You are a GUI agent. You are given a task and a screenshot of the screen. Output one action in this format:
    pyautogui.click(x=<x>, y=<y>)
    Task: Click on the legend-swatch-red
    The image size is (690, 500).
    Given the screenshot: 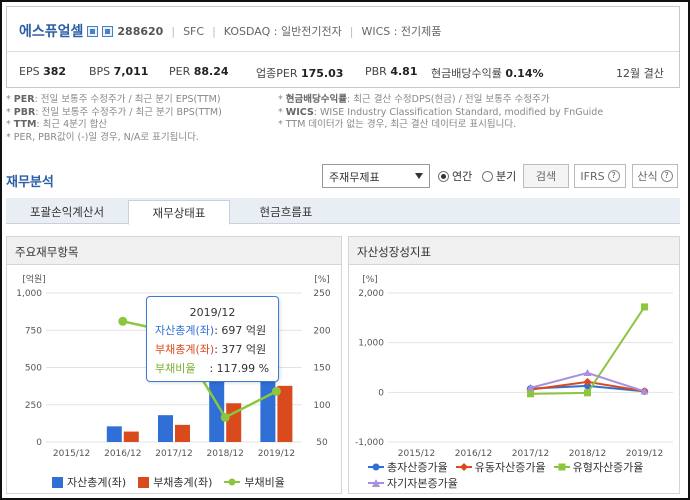 What is the action you would take?
    pyautogui.click(x=144, y=482)
    